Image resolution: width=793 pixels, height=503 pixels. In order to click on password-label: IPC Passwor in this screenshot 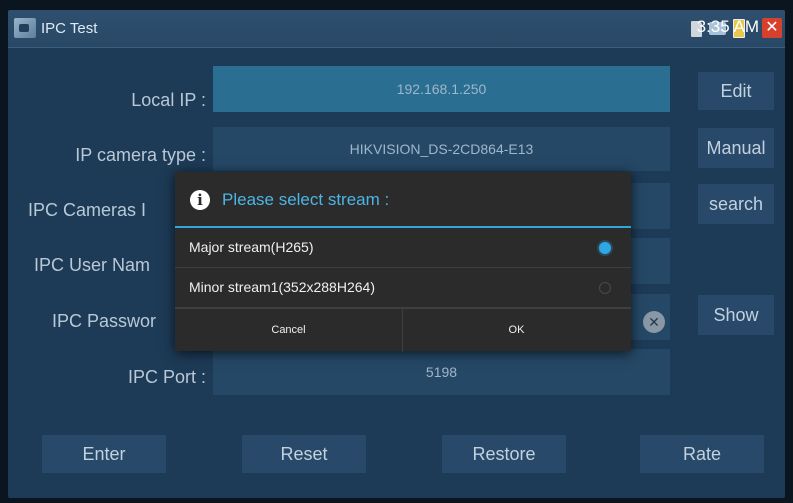, I will do `click(104, 321)`.